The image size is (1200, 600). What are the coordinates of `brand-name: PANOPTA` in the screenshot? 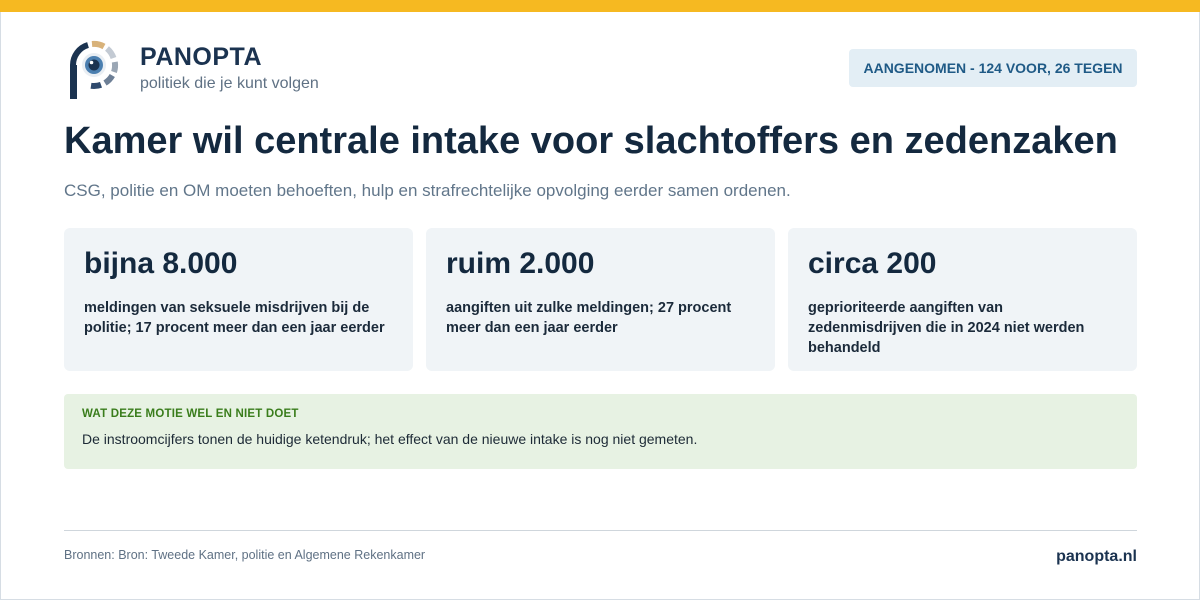 It's located at (201, 57).